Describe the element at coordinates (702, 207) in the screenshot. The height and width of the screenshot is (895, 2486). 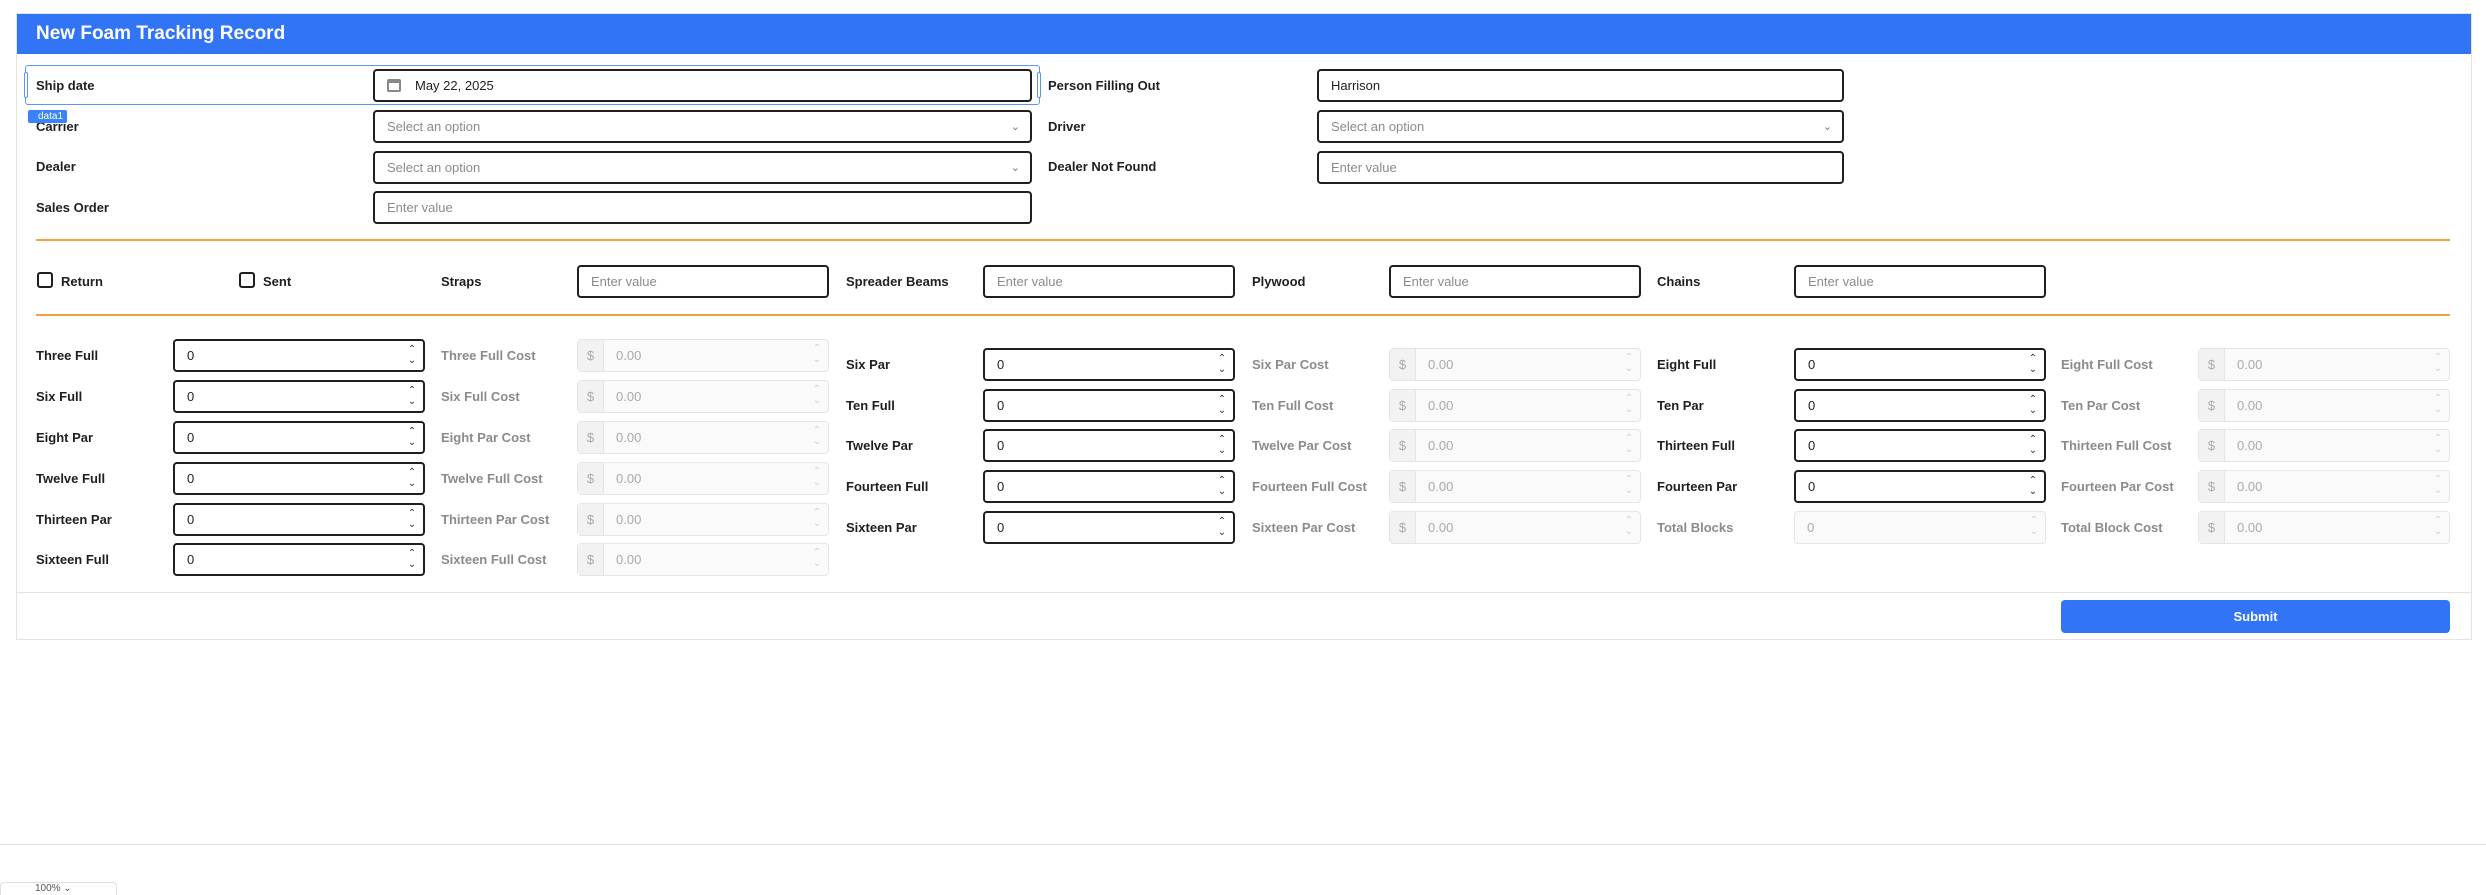
I see `sales-order-input: Enter value` at that location.